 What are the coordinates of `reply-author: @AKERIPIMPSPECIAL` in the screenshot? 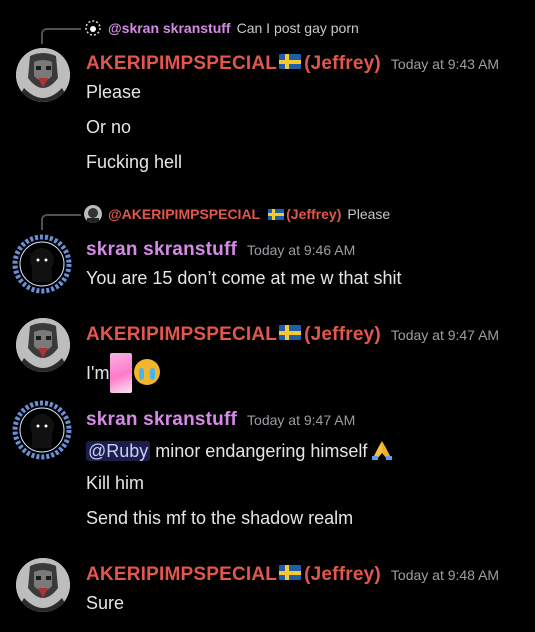 It's located at (184, 214).